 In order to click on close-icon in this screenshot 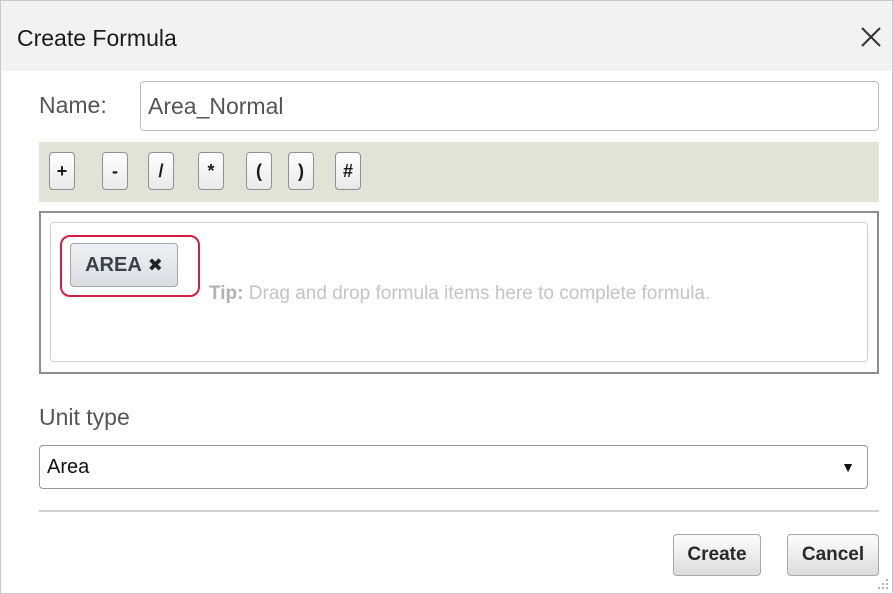, I will do `click(871, 37)`.